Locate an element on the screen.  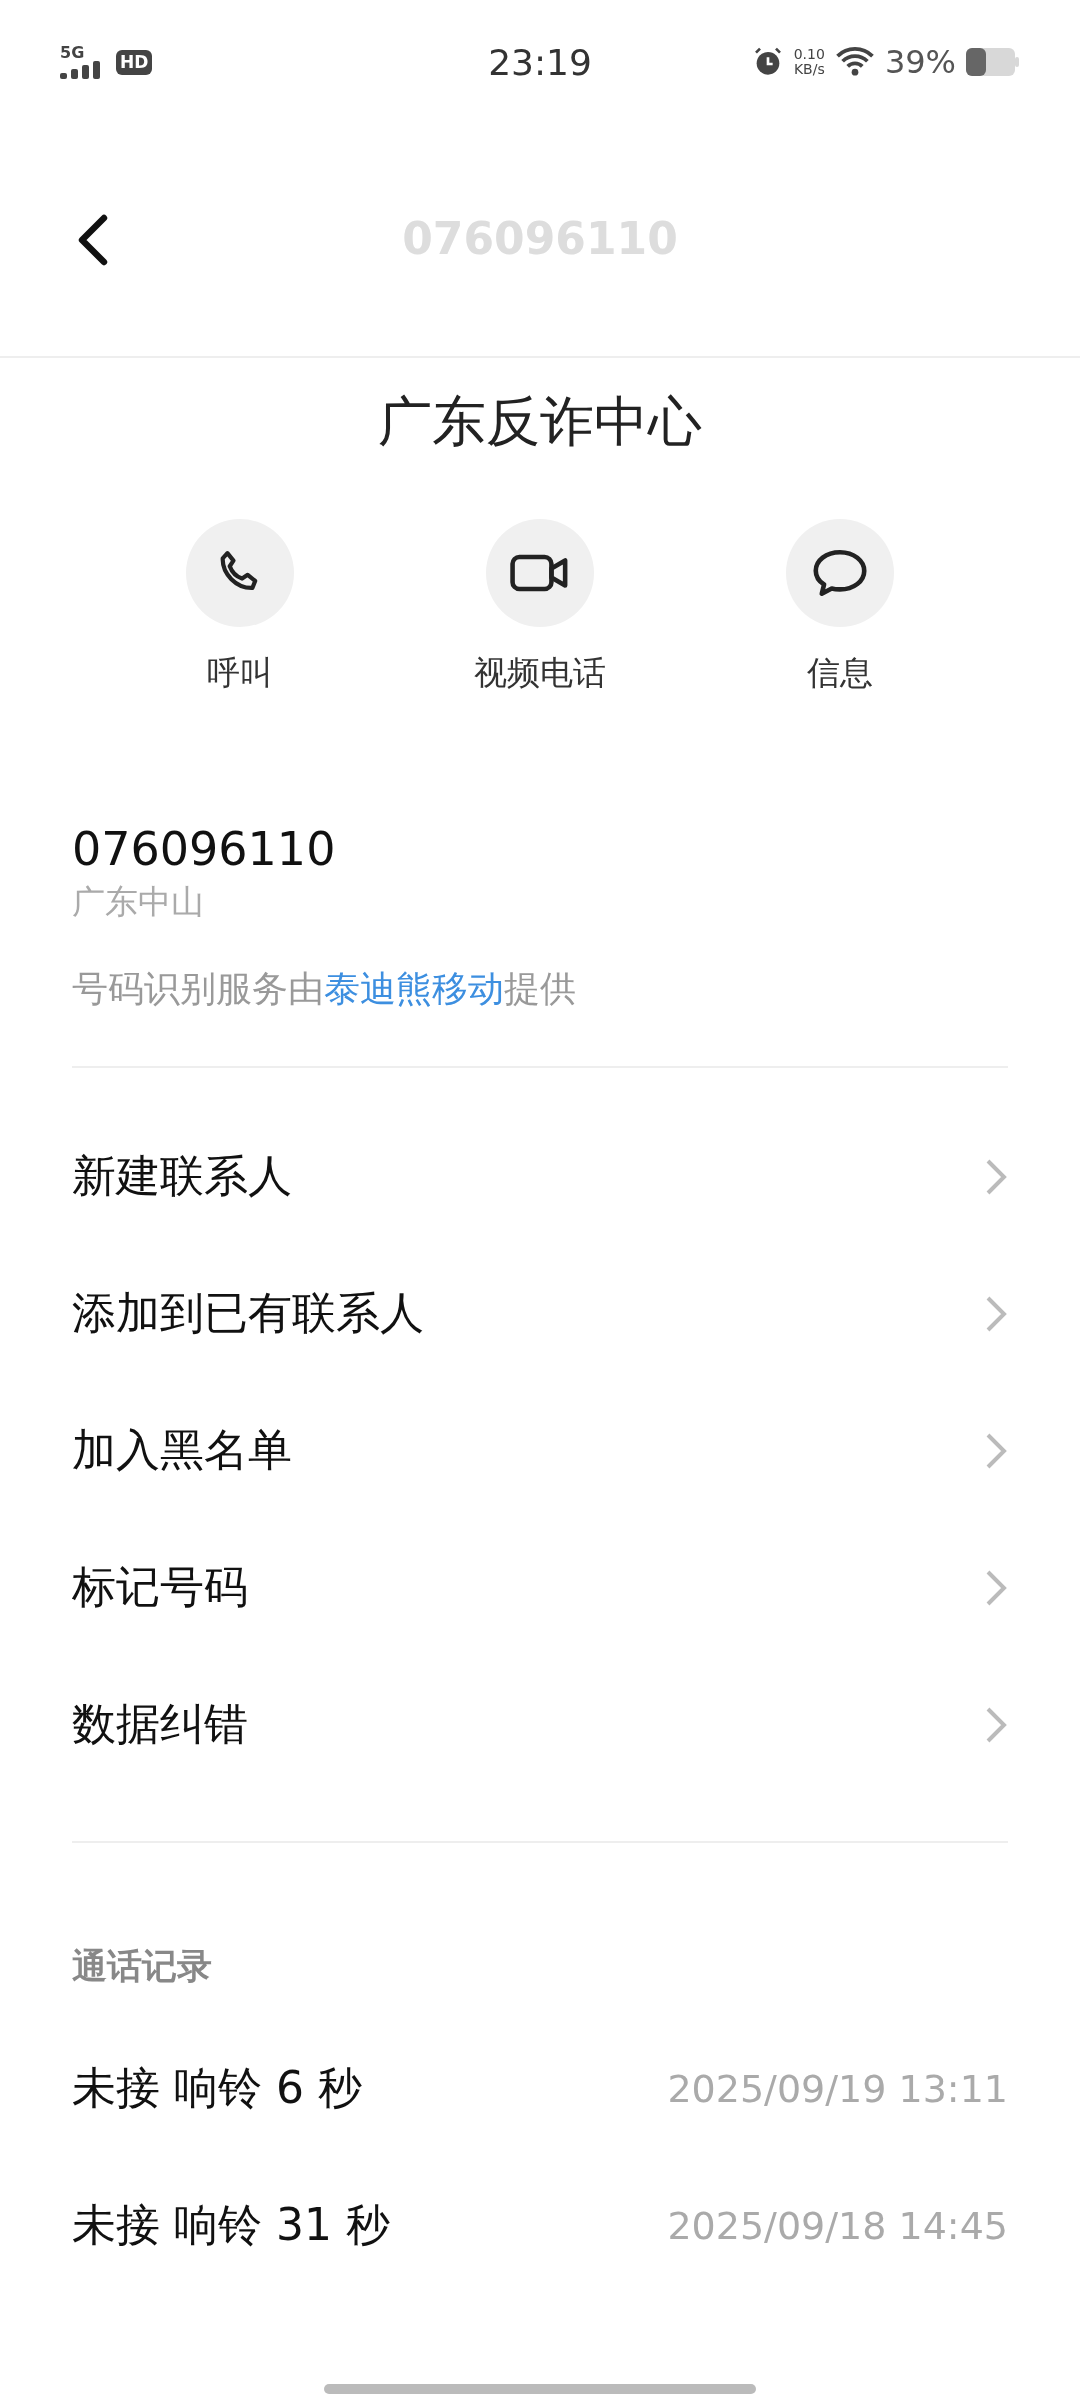
call-status: 未接 响铃 6 秒 is located at coordinates (217, 2088).